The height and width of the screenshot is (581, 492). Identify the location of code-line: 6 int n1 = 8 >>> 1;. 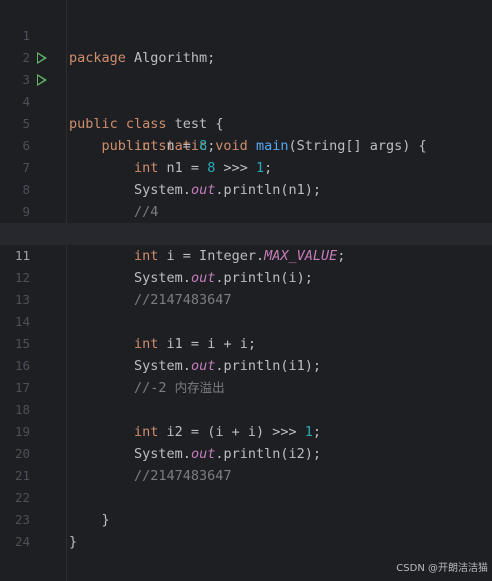
(246, 144).